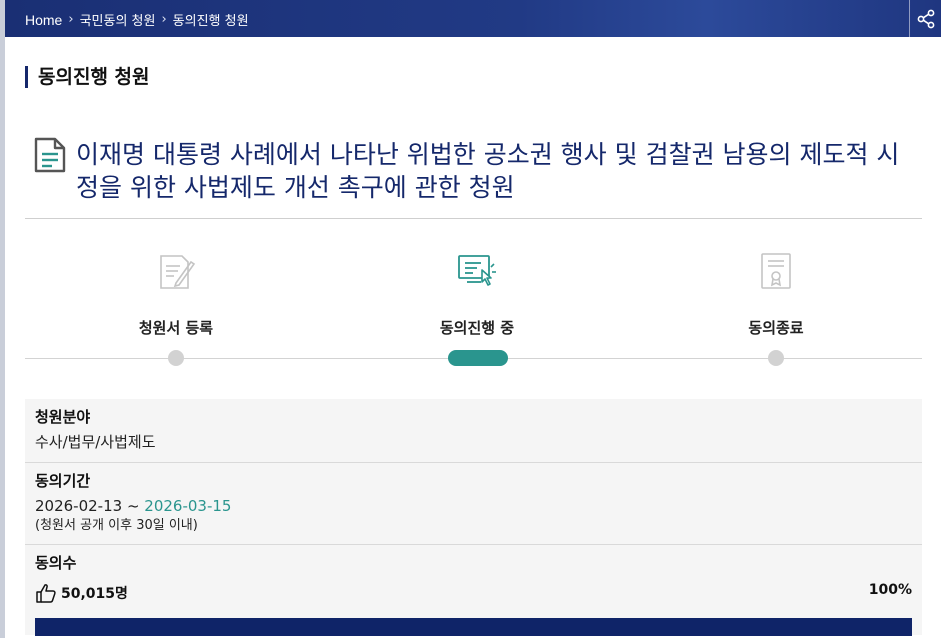 This screenshot has width=941, height=638. Describe the element at coordinates (63, 417) in the screenshot. I see `category-label: 청원분야` at that location.